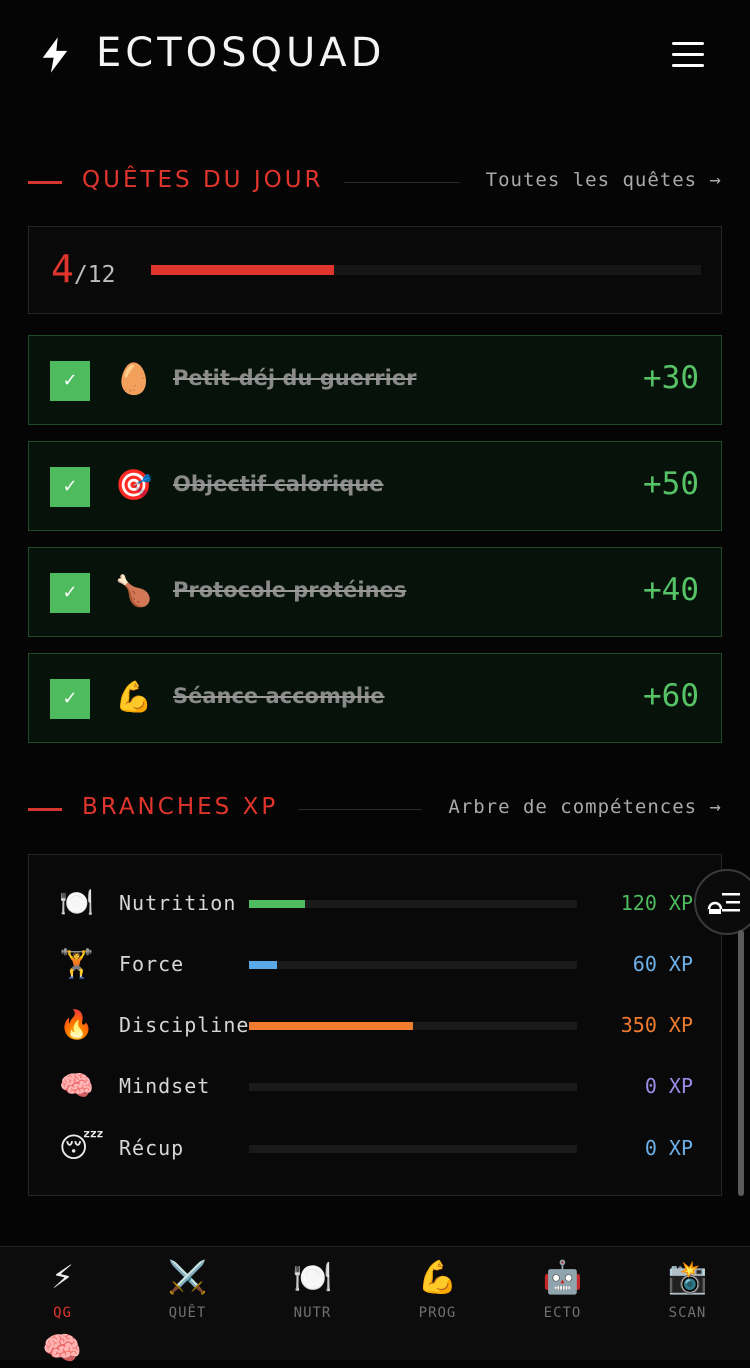 This screenshot has height=1368, width=750. I want to click on branch-row: 😴 Récup 0 XP, so click(375, 1148).